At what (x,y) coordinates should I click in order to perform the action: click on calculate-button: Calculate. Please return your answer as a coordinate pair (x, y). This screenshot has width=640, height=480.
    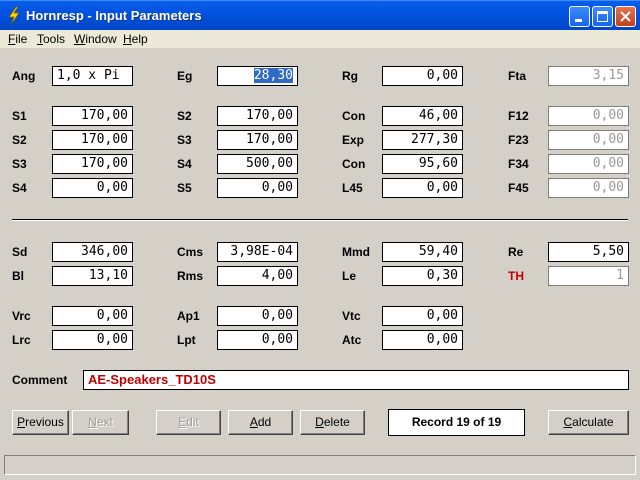
    Looking at the image, I should click on (588, 422).